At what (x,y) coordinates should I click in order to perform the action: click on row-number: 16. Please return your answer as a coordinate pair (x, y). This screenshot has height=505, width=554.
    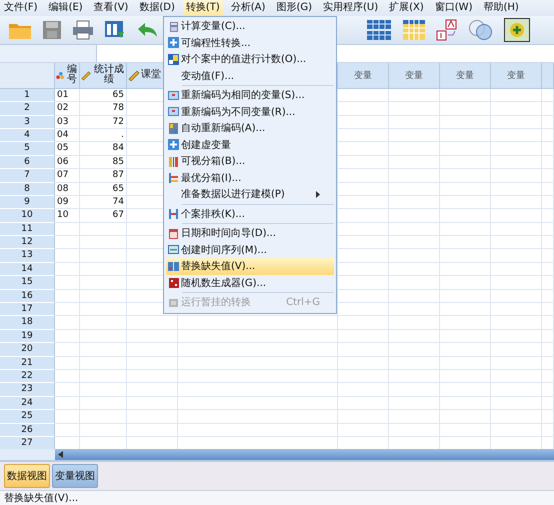
    Looking at the image, I should click on (27, 297).